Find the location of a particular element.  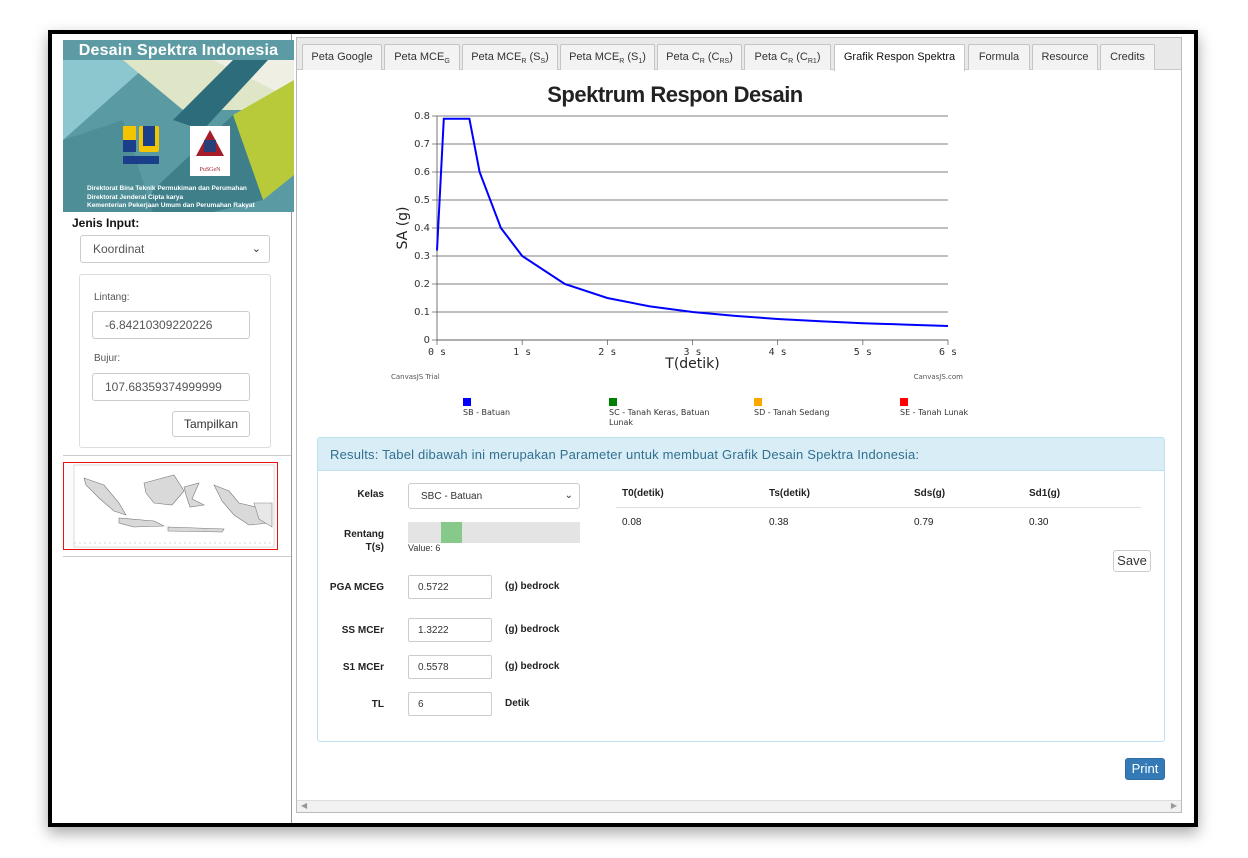

tab-label: Resource is located at coordinates (1065, 57).